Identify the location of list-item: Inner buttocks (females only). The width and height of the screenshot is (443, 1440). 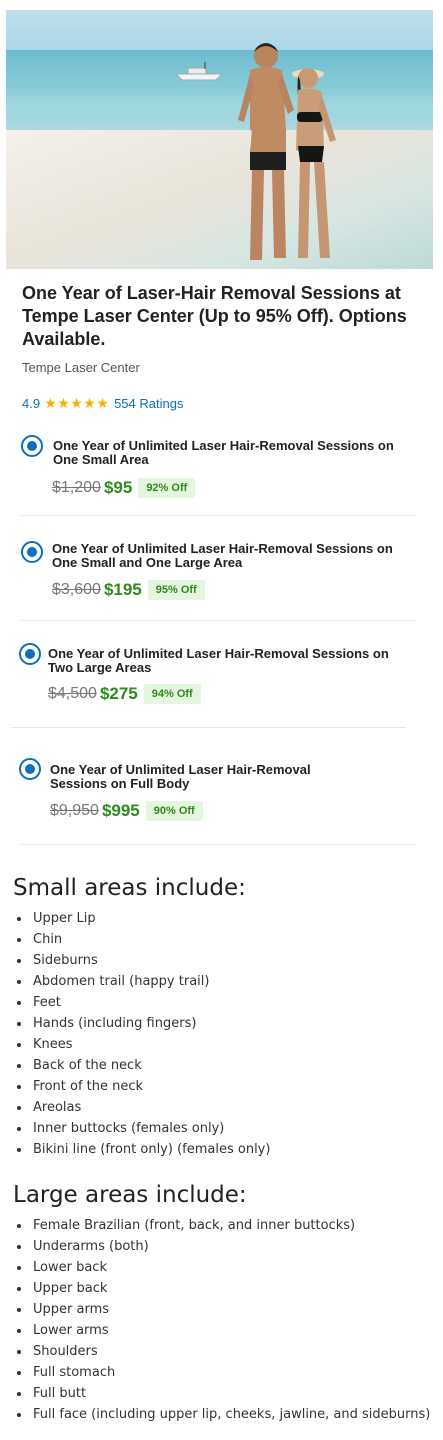
(142, 1128).